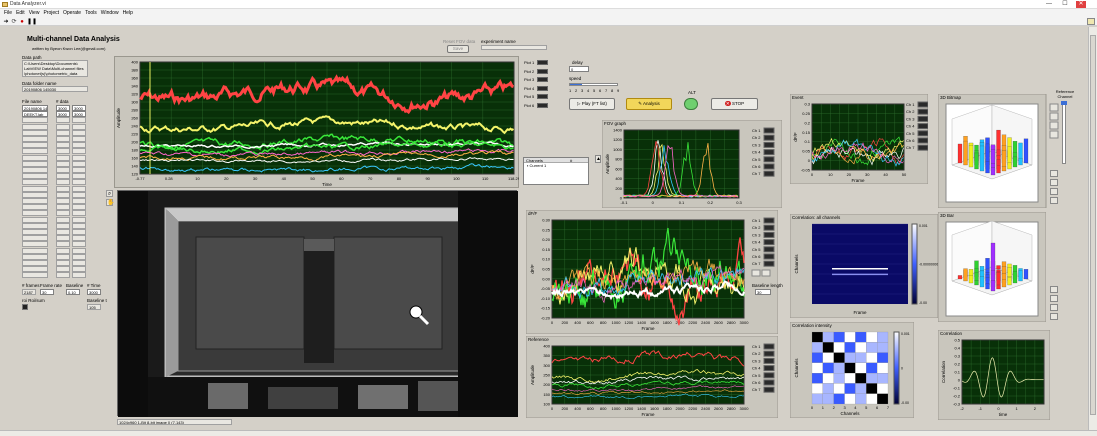 Image resolution: width=1097 pixels, height=436 pixels. I want to click on frames-field: 2187, so click(29, 292).